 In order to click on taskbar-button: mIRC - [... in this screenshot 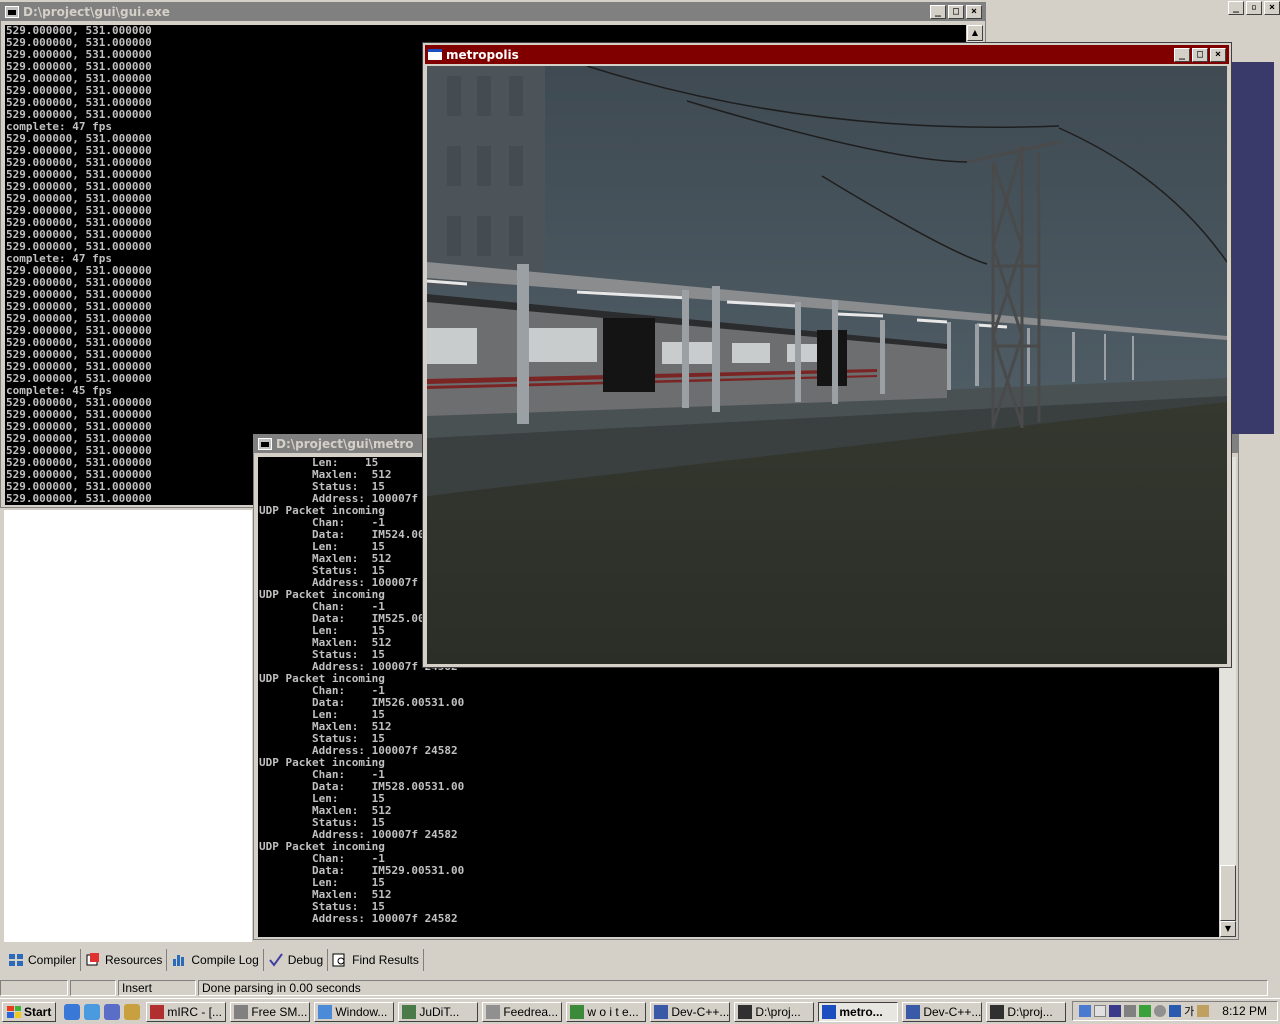, I will do `click(186, 1011)`.